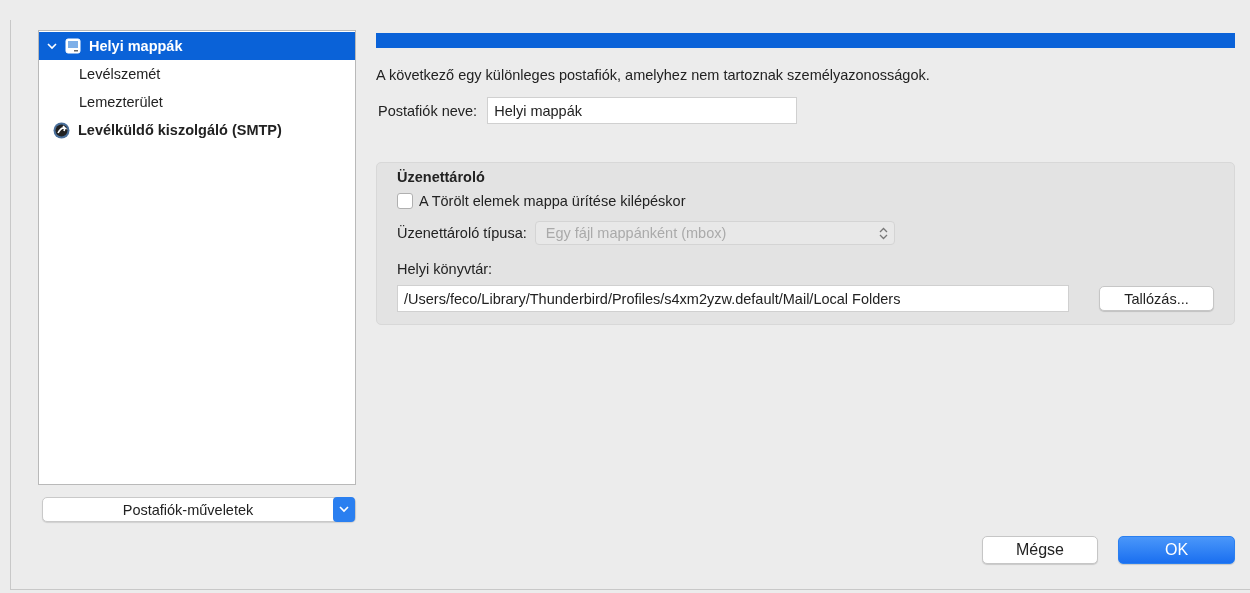 The image size is (1250, 593). I want to click on field-label: Postafiók neve:, so click(428, 110).